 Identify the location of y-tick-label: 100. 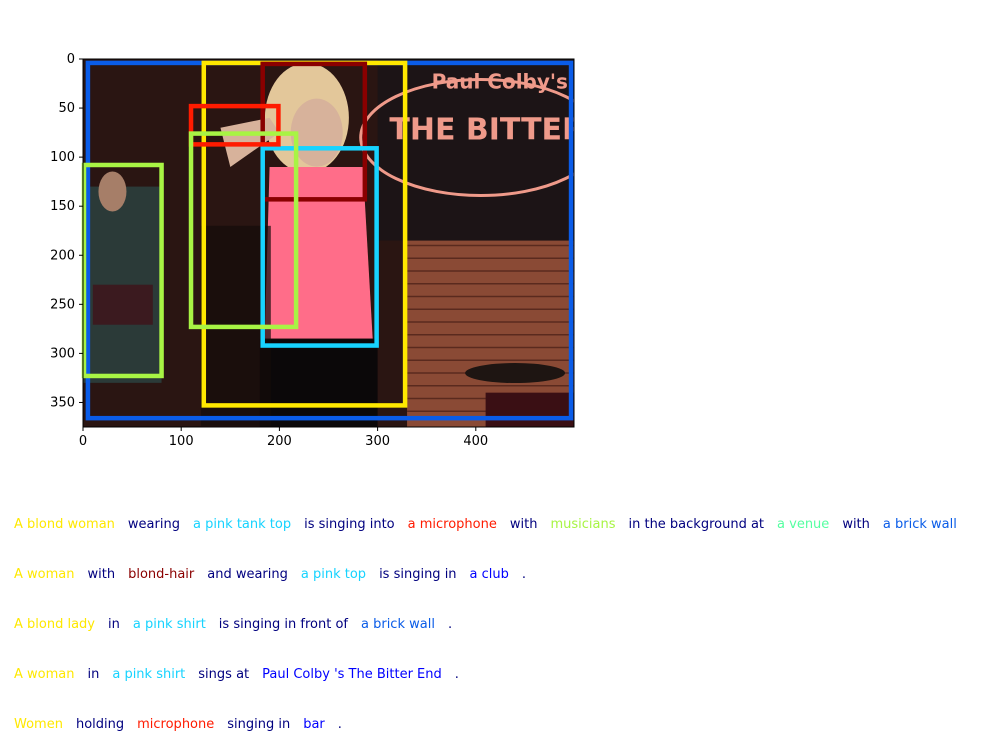
(62, 157).